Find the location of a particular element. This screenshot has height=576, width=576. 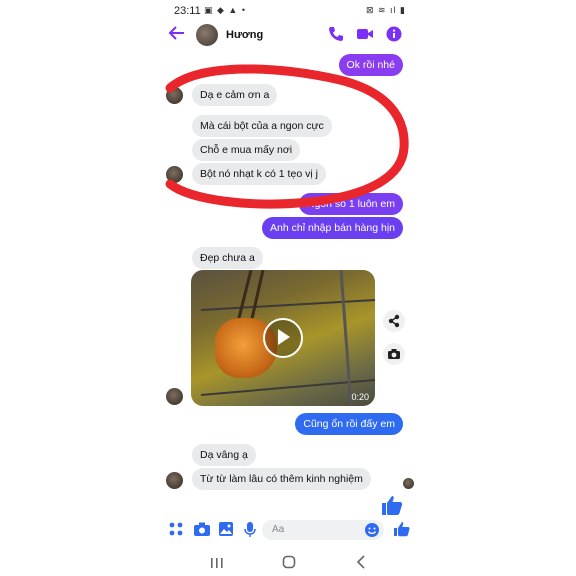

status-notification-icons: ▣ ◆ ▲ • is located at coordinates (225, 10).